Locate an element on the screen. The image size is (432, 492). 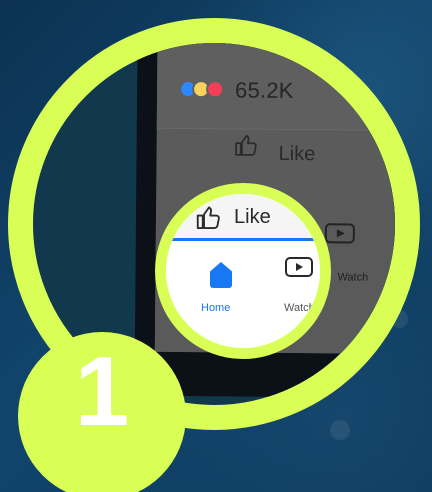
zoomed-bottom-nav: Like Home Watch is located at coordinates (243, 271).